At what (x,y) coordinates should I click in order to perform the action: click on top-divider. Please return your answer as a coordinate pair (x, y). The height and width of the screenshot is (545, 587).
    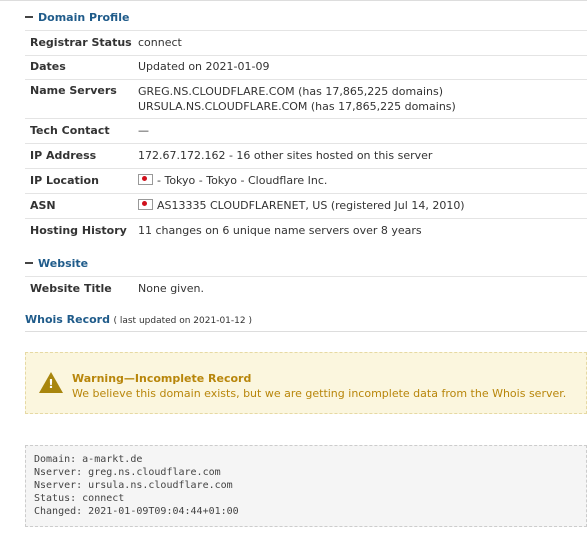
    Looking at the image, I should click on (293, 2).